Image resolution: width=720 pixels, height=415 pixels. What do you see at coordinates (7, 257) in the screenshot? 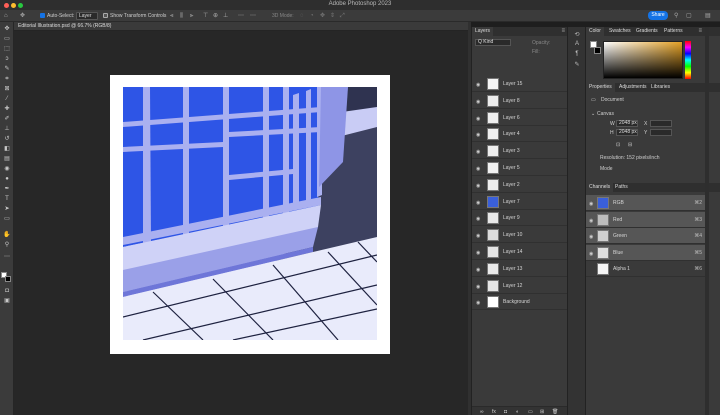
I see `more-tools-icon: ⋯` at bounding box center [7, 257].